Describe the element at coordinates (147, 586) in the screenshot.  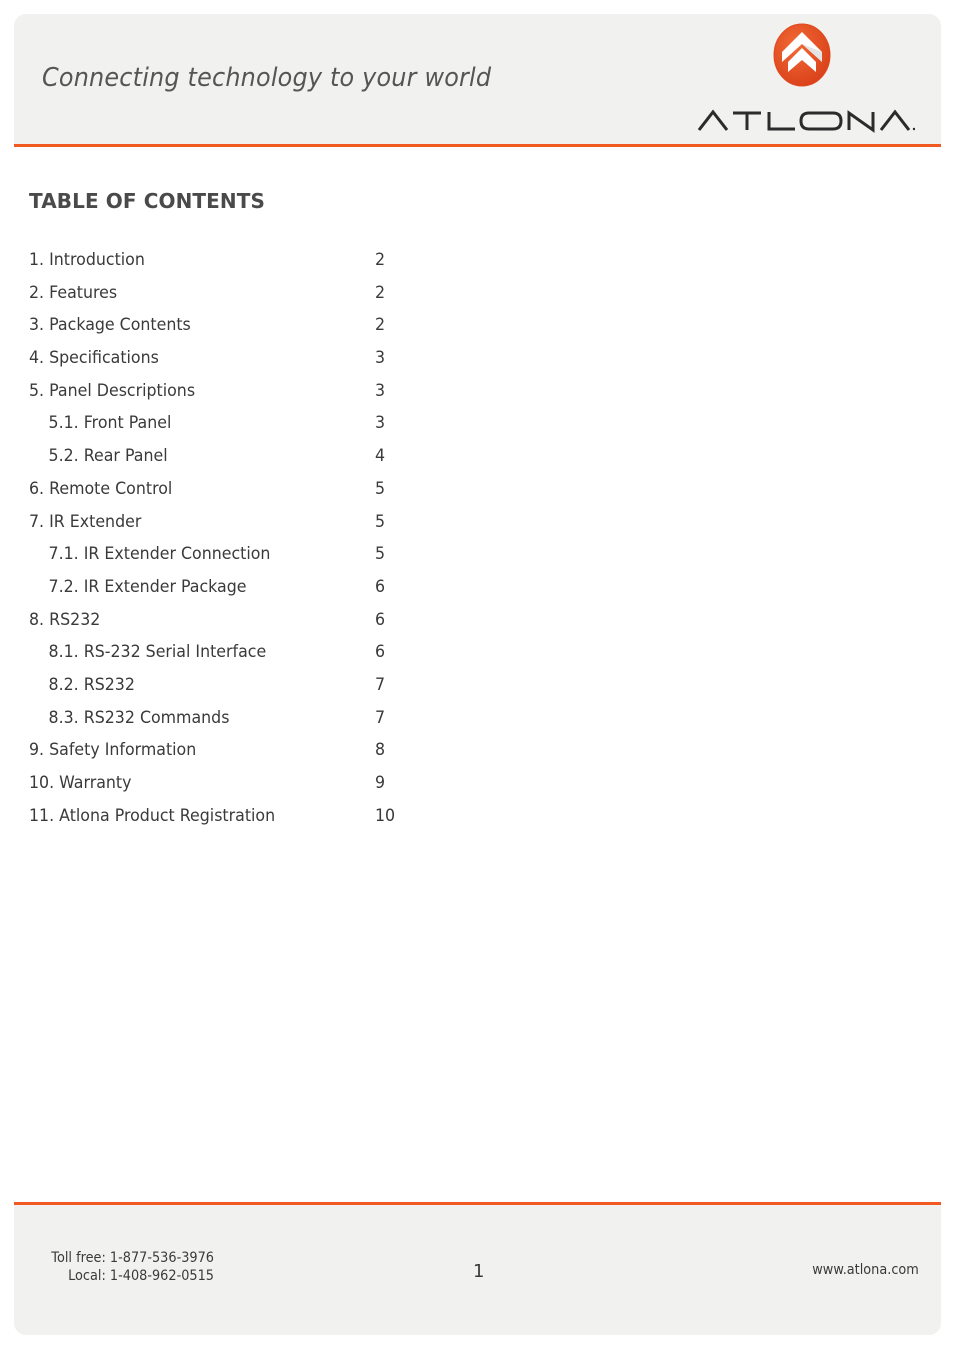
I see `toc-entry-label: 7.2. IR Extender Package` at that location.